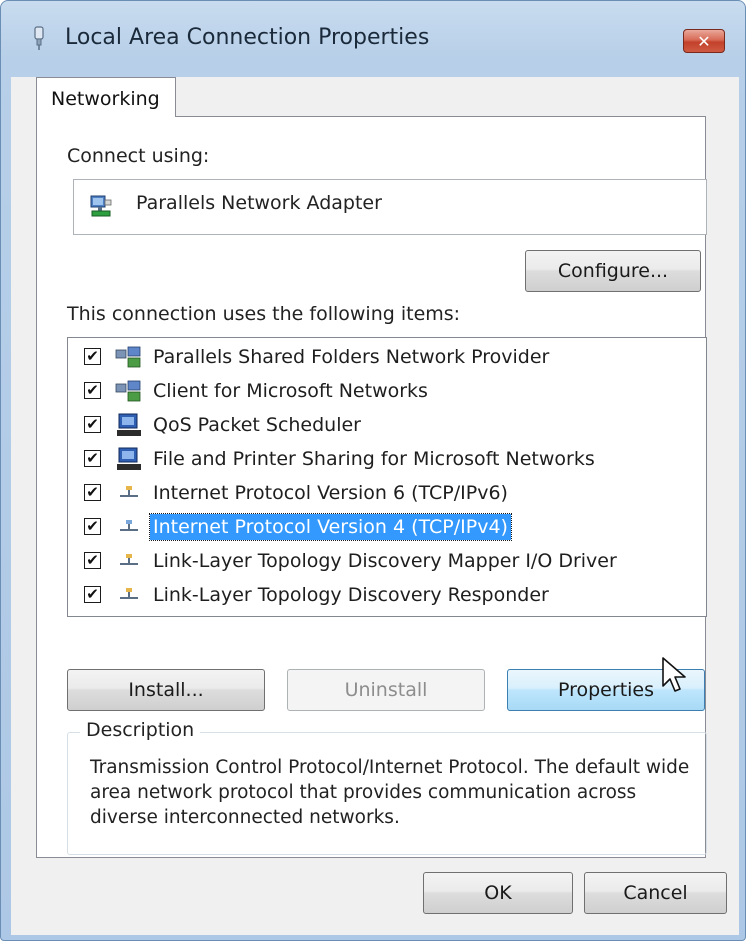 Image resolution: width=748 pixels, height=943 pixels. Describe the element at coordinates (655, 893) in the screenshot. I see `cancel-button: Cancel` at that location.